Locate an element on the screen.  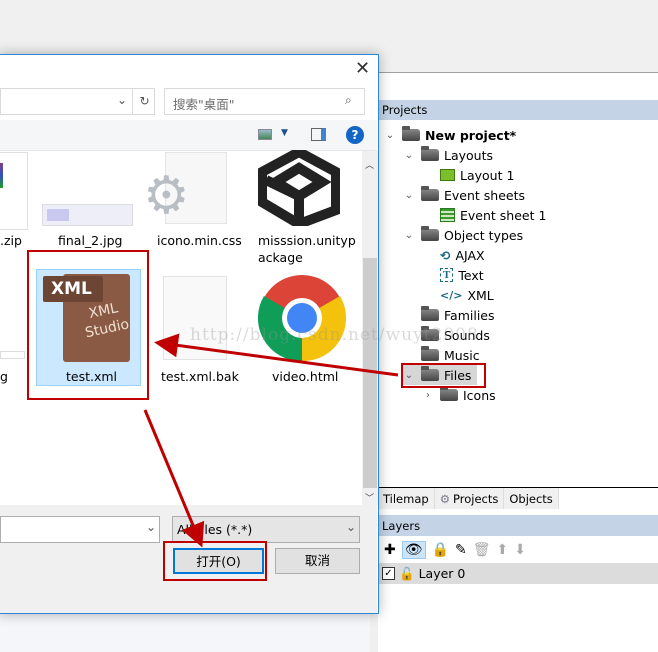
tree-item-label: AJAX is located at coordinates (470, 255).